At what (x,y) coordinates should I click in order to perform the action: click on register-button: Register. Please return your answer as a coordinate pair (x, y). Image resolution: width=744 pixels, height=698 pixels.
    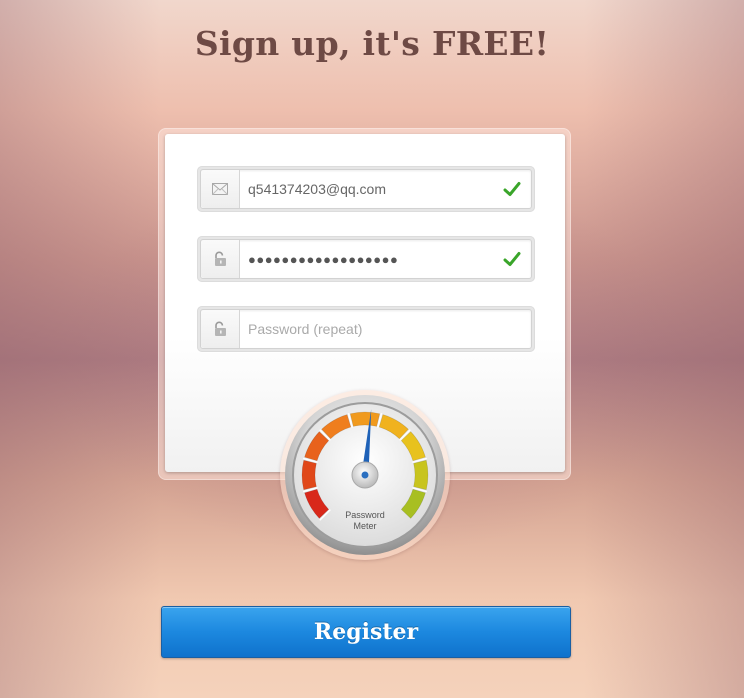
    Looking at the image, I should click on (366, 632).